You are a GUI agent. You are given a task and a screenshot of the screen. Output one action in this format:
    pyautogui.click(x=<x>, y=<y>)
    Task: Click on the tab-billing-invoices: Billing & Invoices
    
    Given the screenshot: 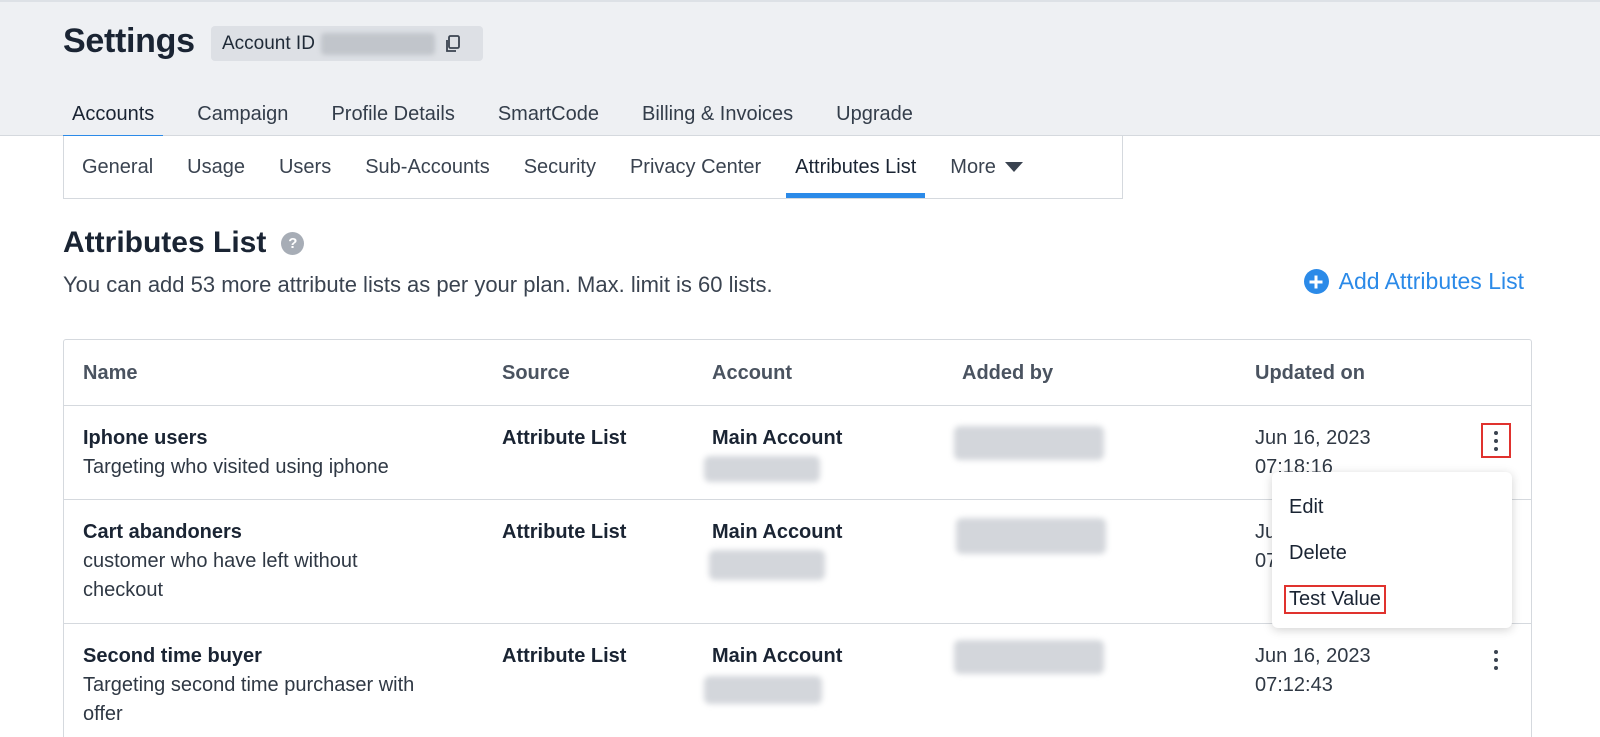 What is the action you would take?
    pyautogui.click(x=717, y=118)
    